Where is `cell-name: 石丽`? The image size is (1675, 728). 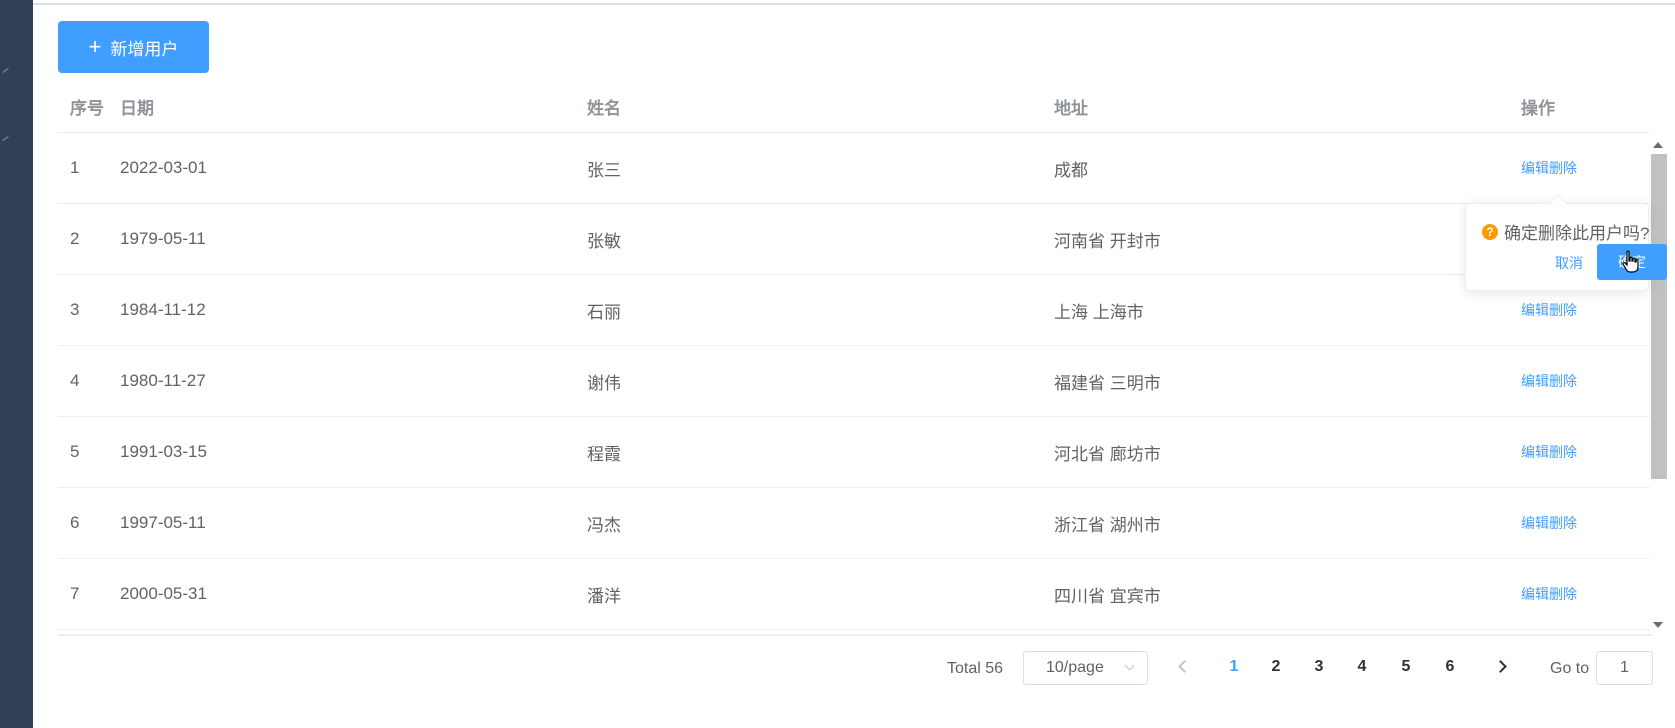 cell-name: 石丽 is located at coordinates (604, 312).